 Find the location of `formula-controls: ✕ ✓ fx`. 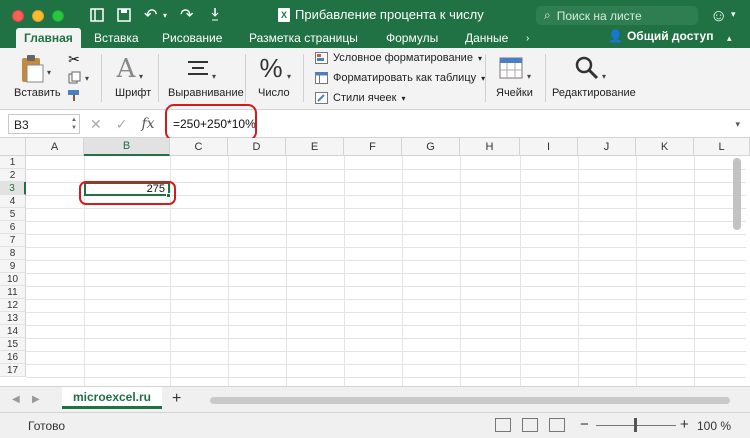

formula-controls: ✕ ✓ fx is located at coordinates (122, 124).